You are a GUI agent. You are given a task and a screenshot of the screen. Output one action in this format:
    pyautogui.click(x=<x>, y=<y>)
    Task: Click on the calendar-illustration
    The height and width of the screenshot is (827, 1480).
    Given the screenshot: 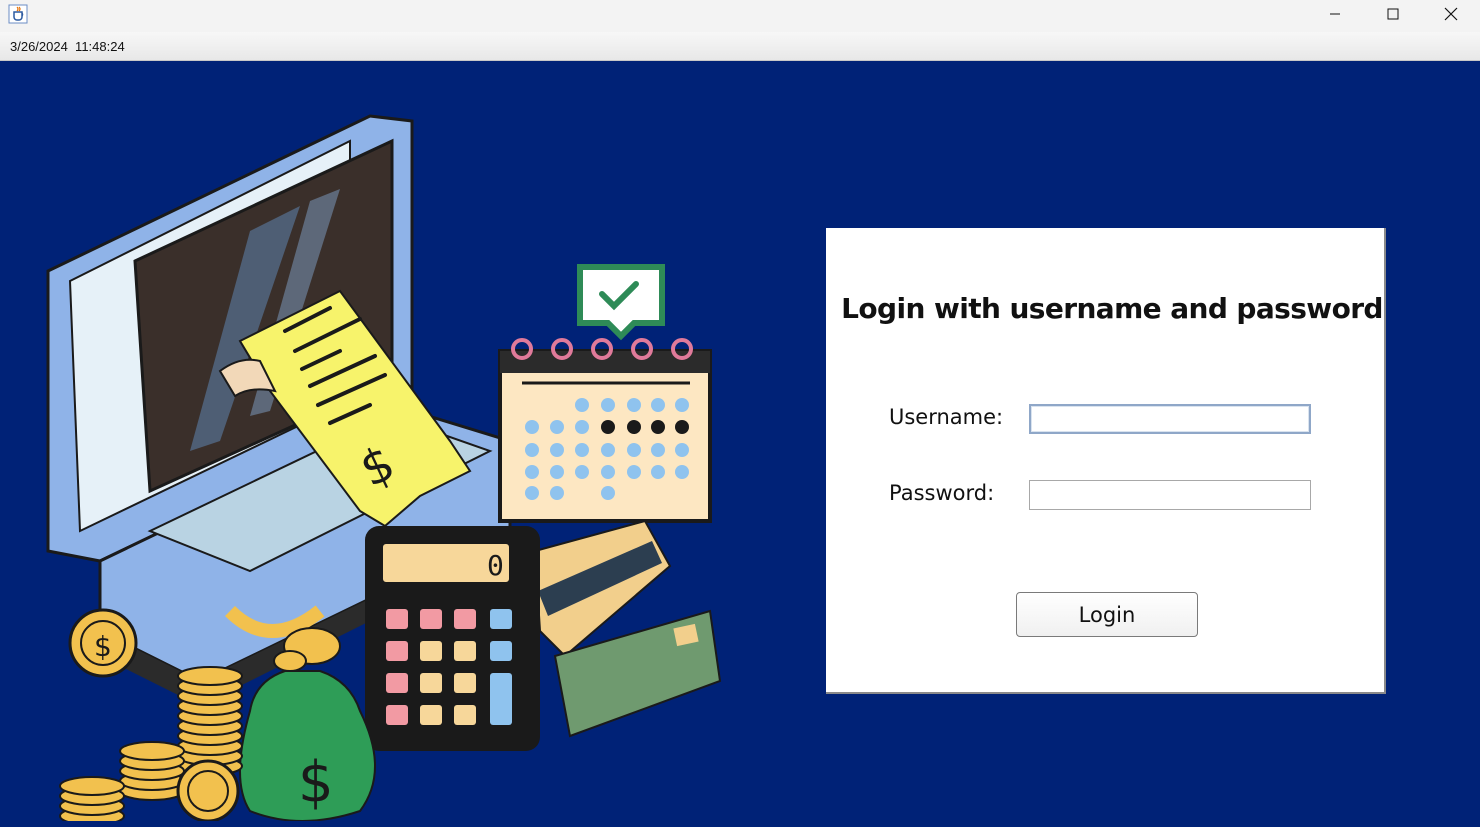 What is the action you would take?
    pyautogui.click(x=605, y=393)
    